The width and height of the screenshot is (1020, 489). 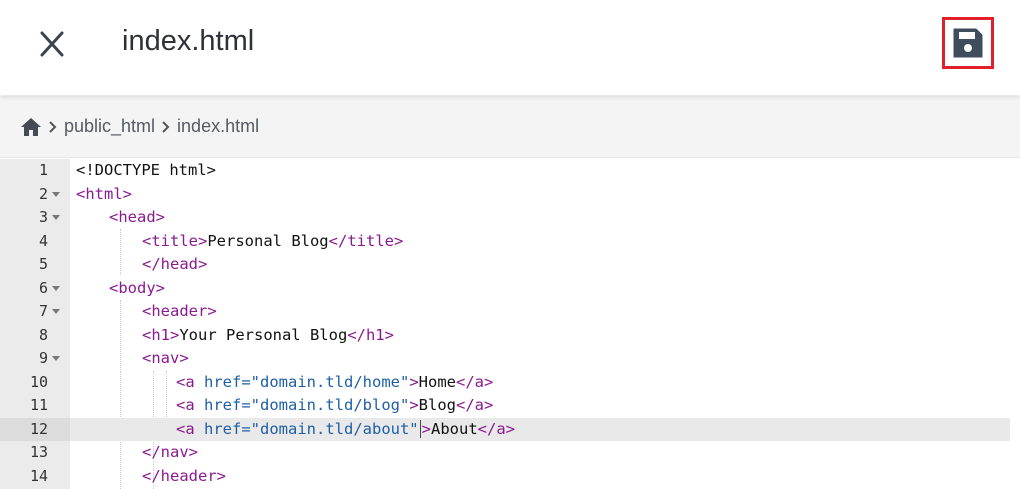 What do you see at coordinates (137, 287) in the screenshot?
I see `code-text: <body>` at bounding box center [137, 287].